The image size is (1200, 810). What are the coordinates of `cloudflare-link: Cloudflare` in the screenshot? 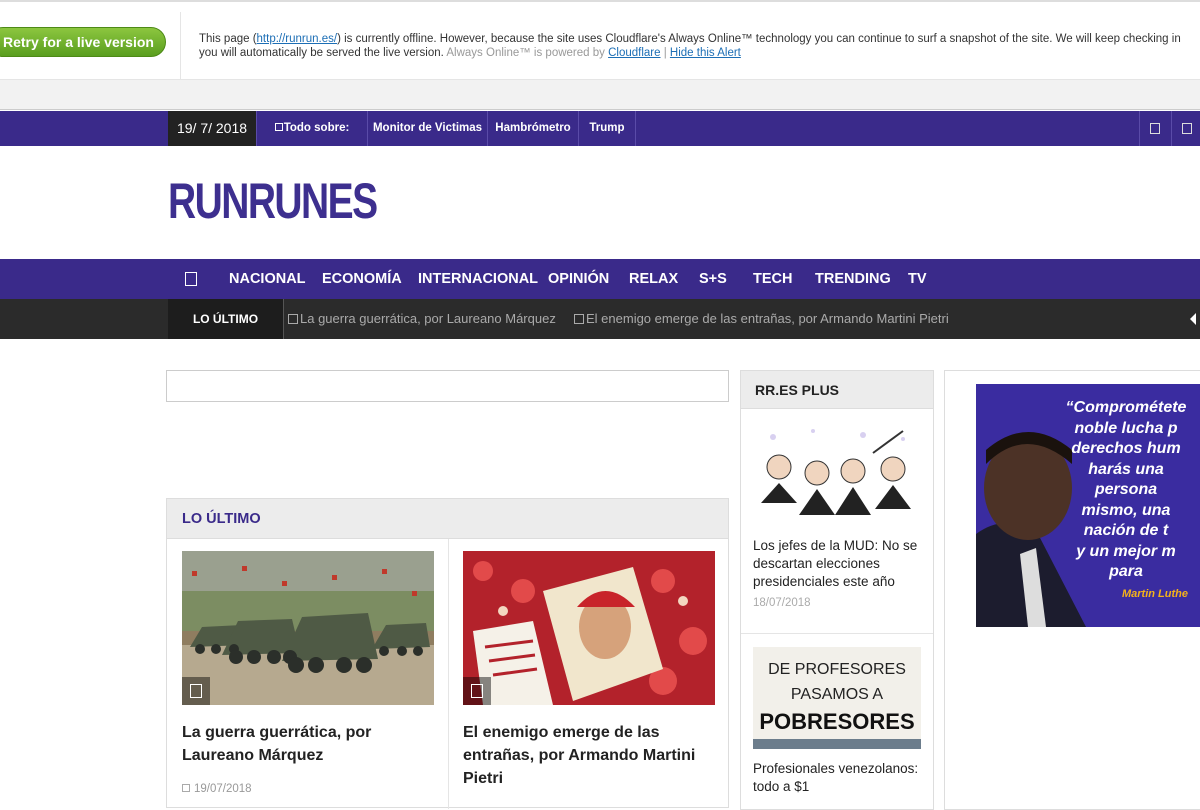 It's located at (634, 53).